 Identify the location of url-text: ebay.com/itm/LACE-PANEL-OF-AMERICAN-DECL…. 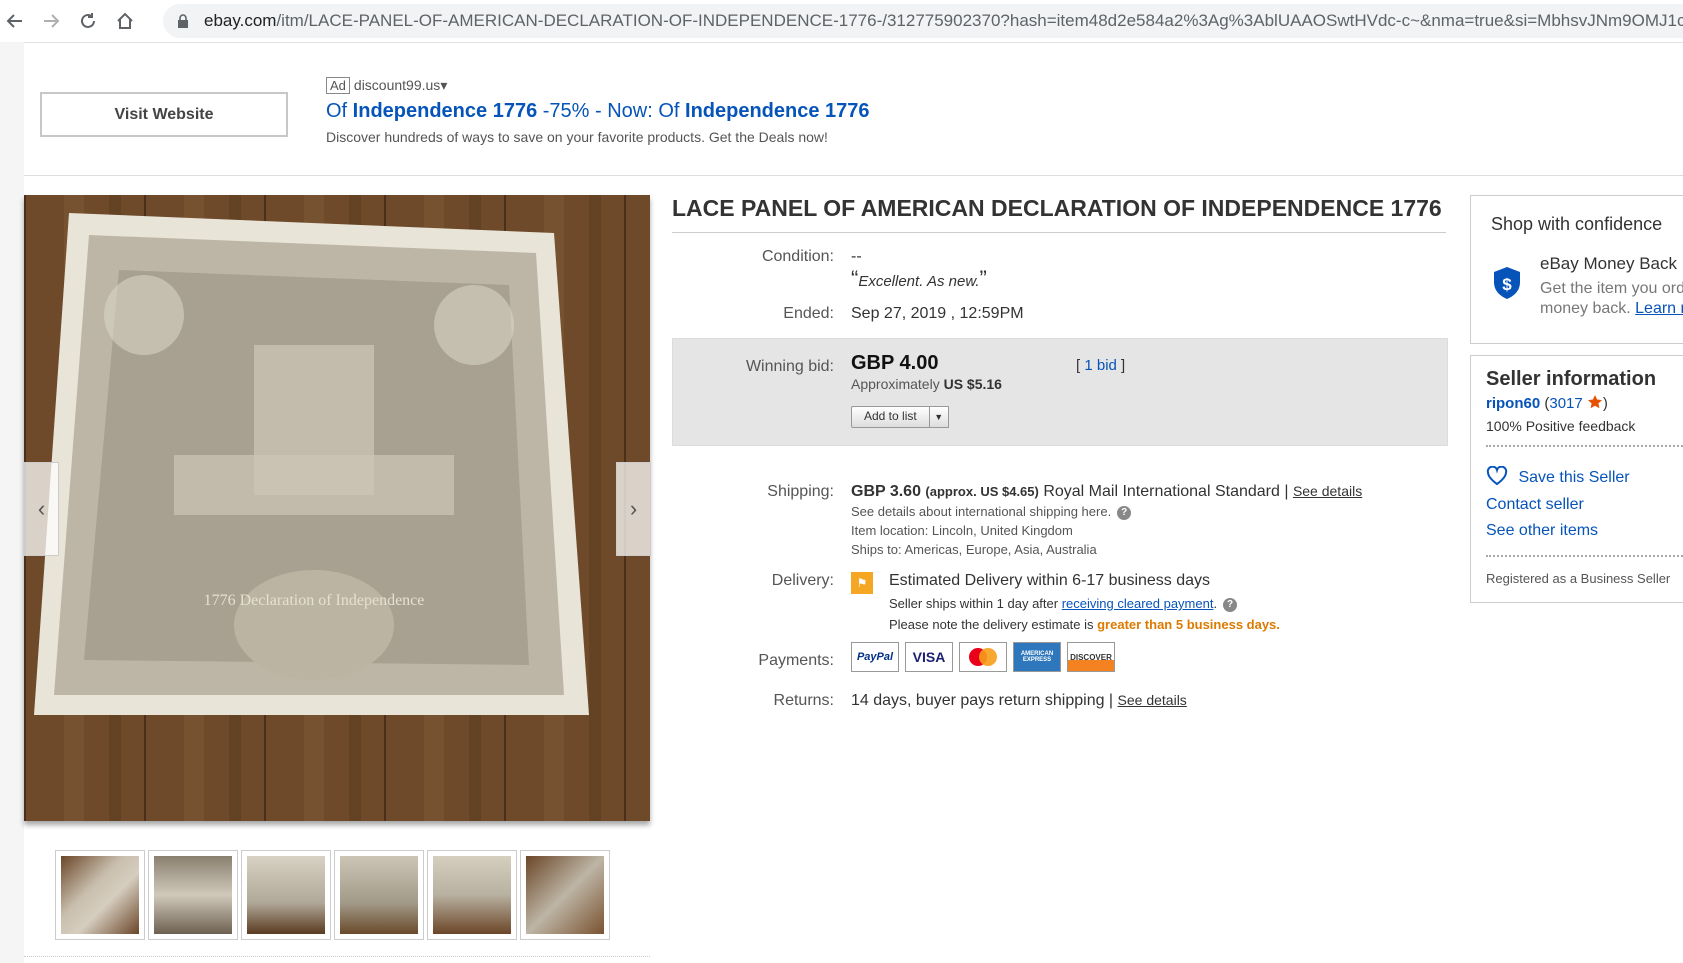
(943, 20).